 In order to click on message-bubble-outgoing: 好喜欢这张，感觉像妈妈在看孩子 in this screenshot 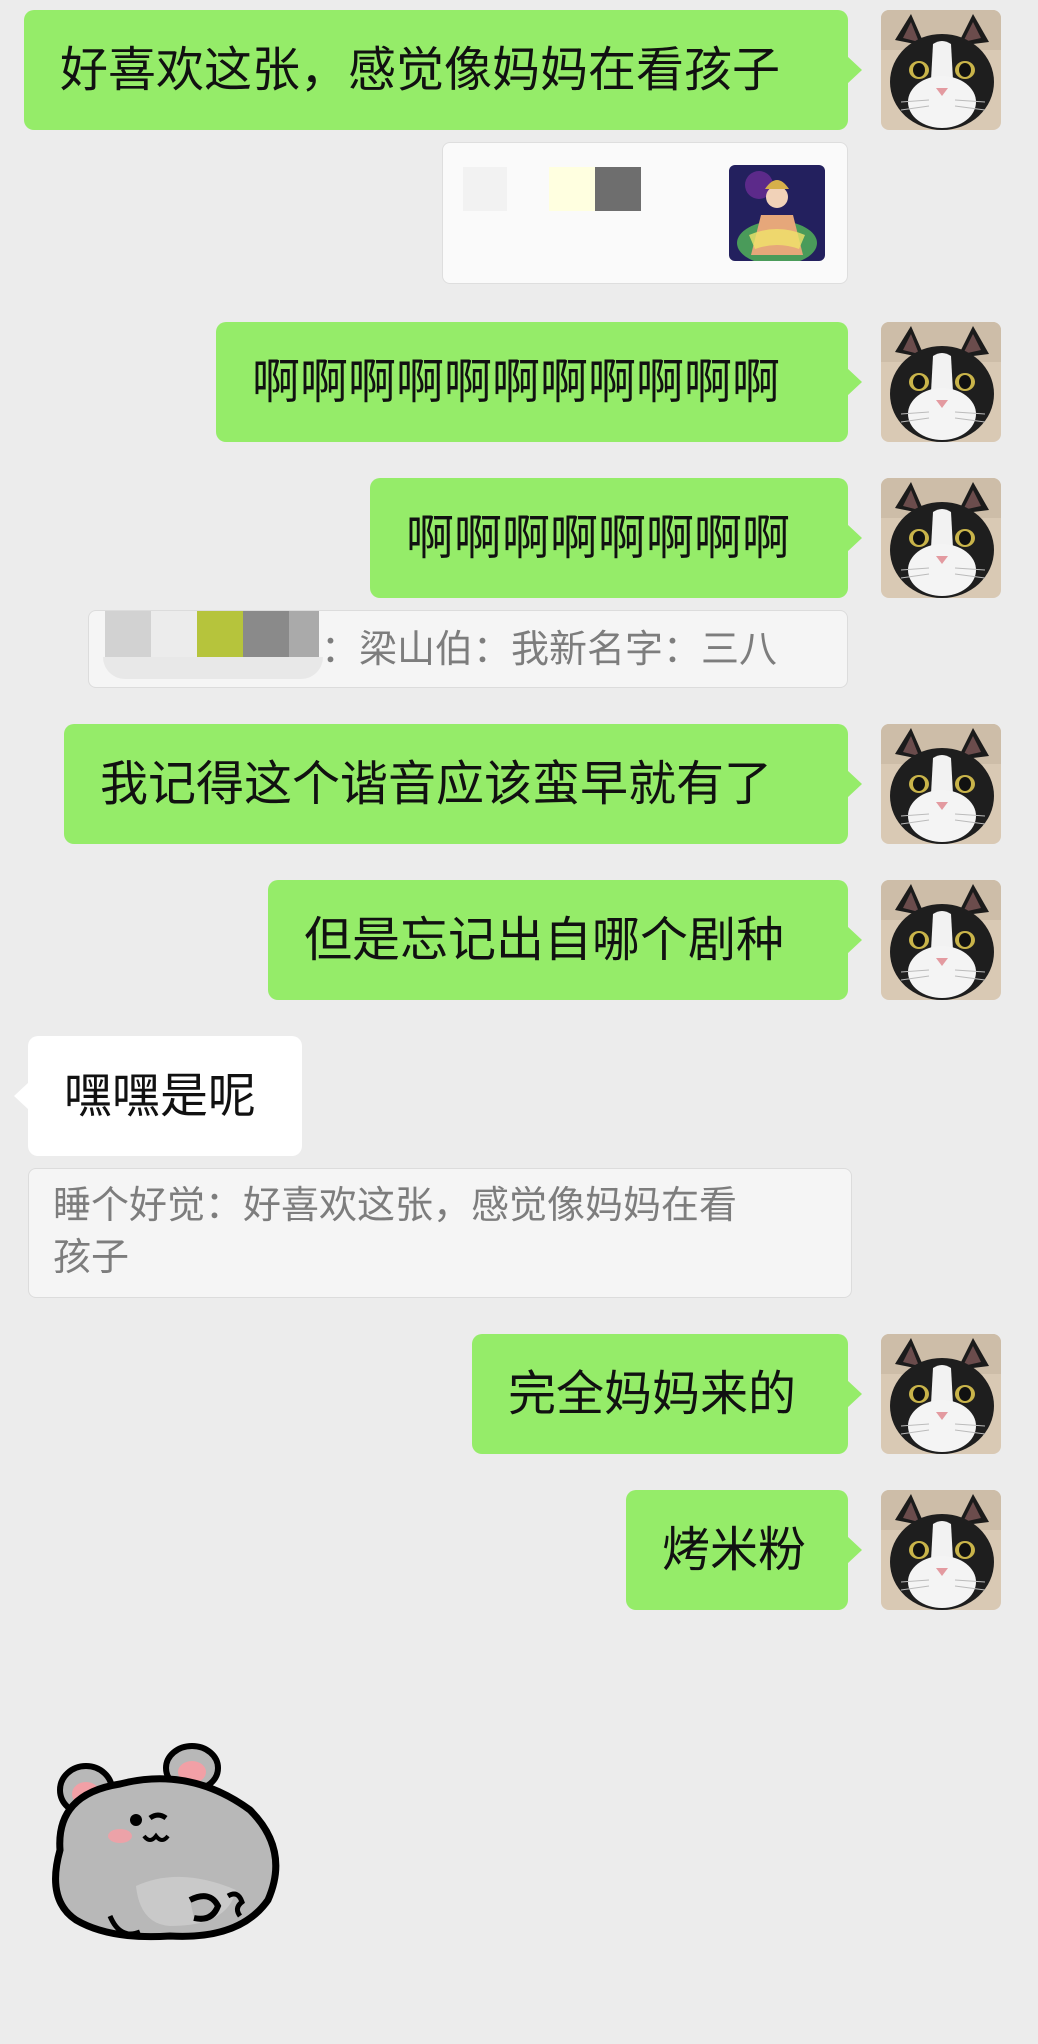, I will do `click(443, 70)`.